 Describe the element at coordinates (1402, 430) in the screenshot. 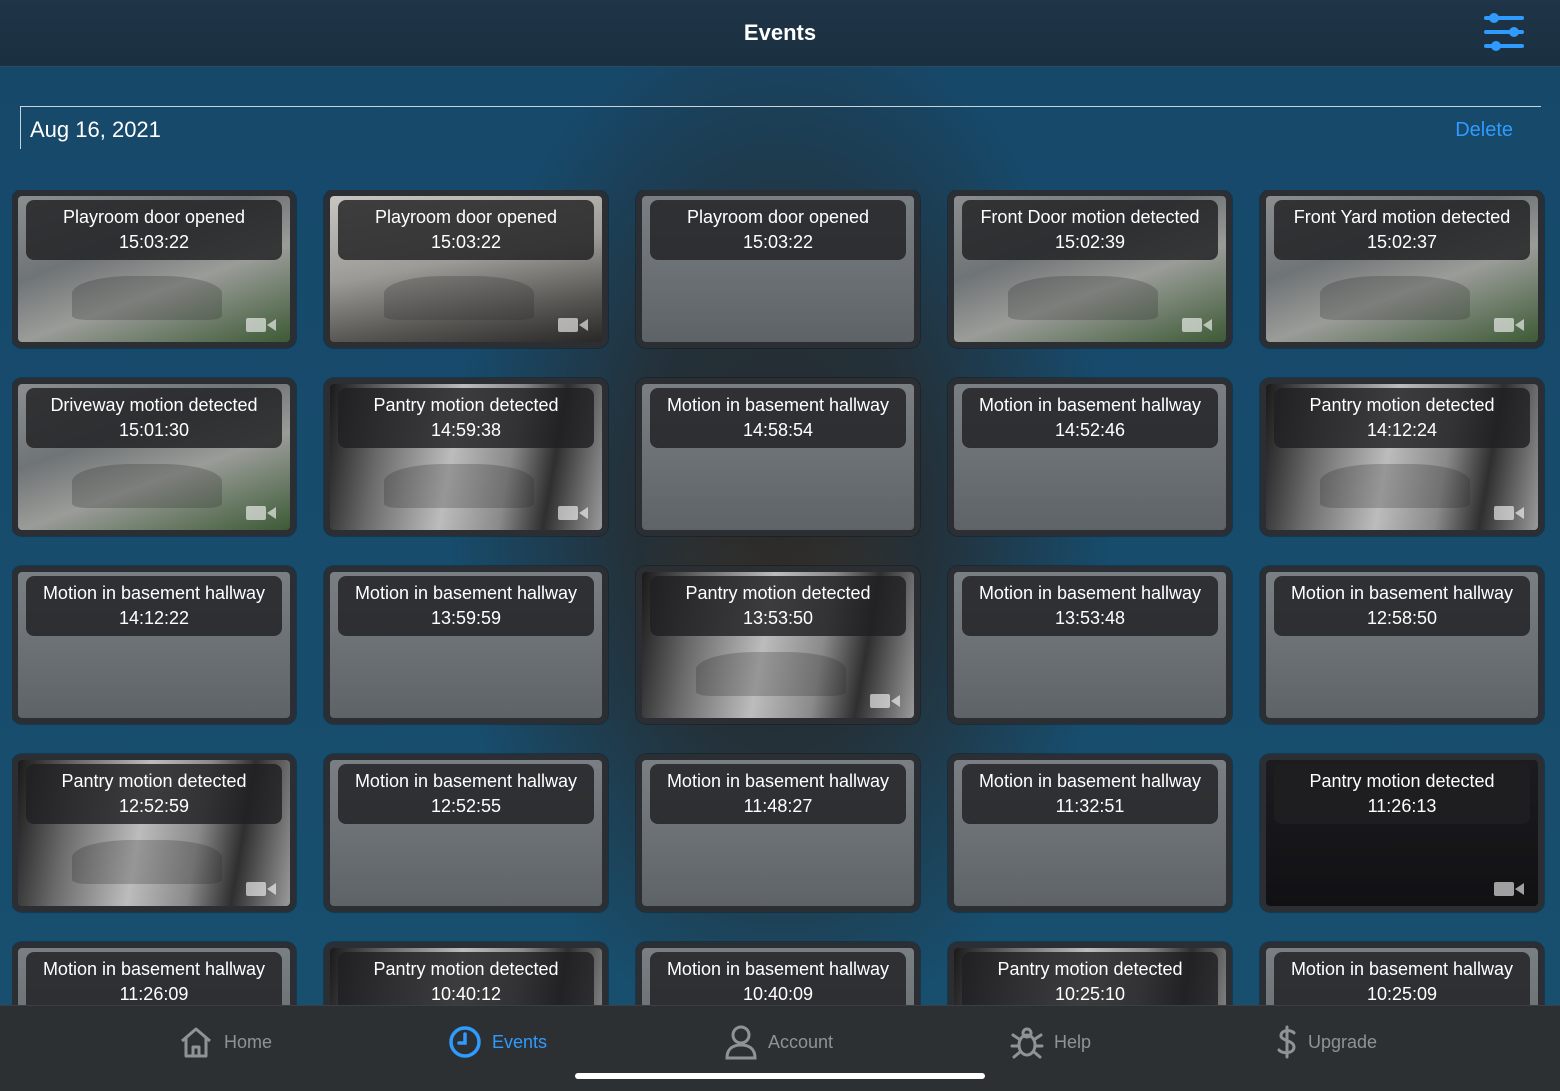

I see `event-time: 14:12:24` at that location.